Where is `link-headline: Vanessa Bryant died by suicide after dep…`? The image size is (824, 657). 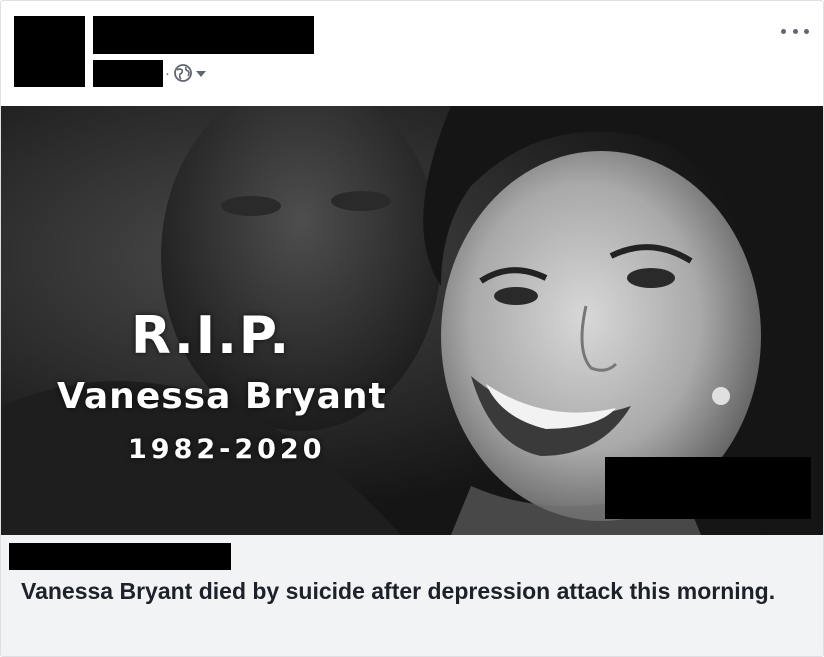
link-headline: Vanessa Bryant died by suicide after dep… is located at coordinates (411, 591).